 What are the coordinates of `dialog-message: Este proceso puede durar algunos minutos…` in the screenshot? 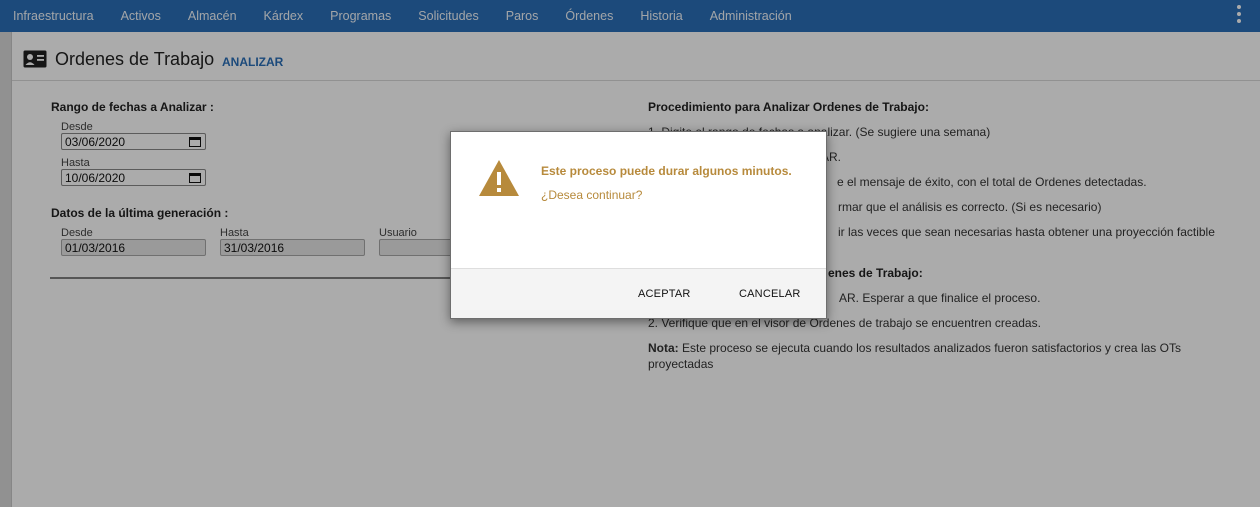 It's located at (666, 171).